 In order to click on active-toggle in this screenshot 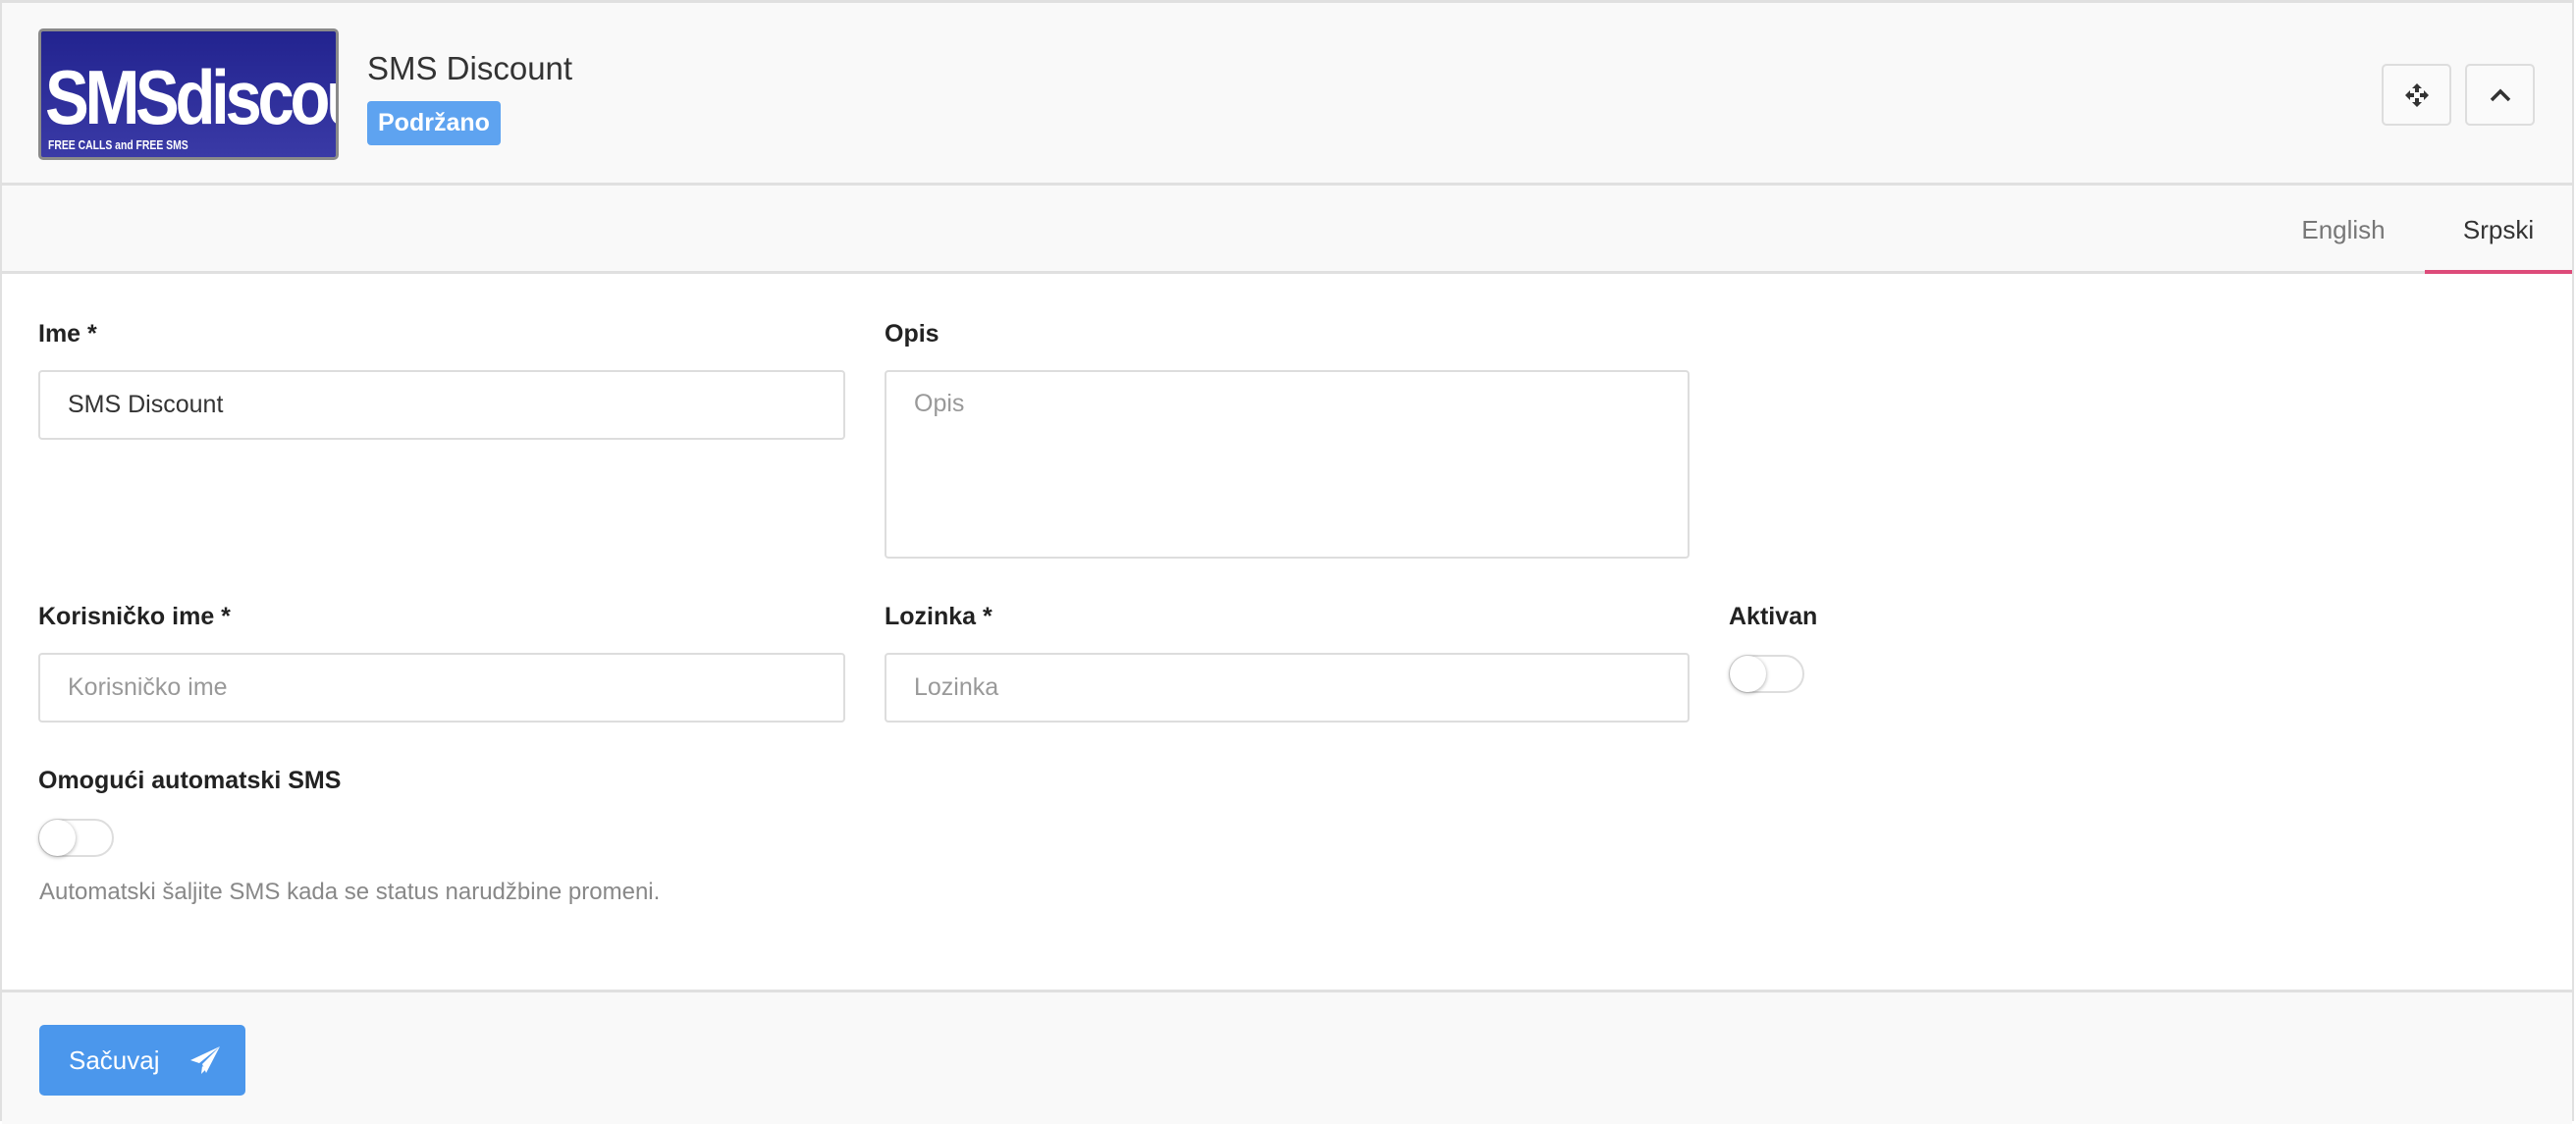, I will do `click(1766, 674)`.